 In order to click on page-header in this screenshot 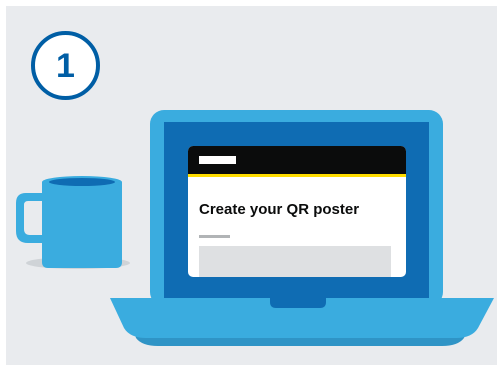, I will do `click(297, 160)`.